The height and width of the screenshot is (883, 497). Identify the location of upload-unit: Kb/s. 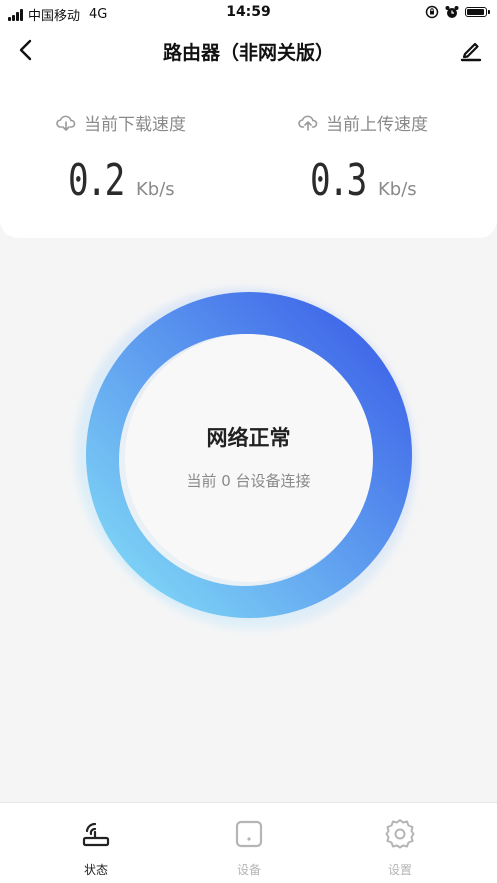
(397, 189).